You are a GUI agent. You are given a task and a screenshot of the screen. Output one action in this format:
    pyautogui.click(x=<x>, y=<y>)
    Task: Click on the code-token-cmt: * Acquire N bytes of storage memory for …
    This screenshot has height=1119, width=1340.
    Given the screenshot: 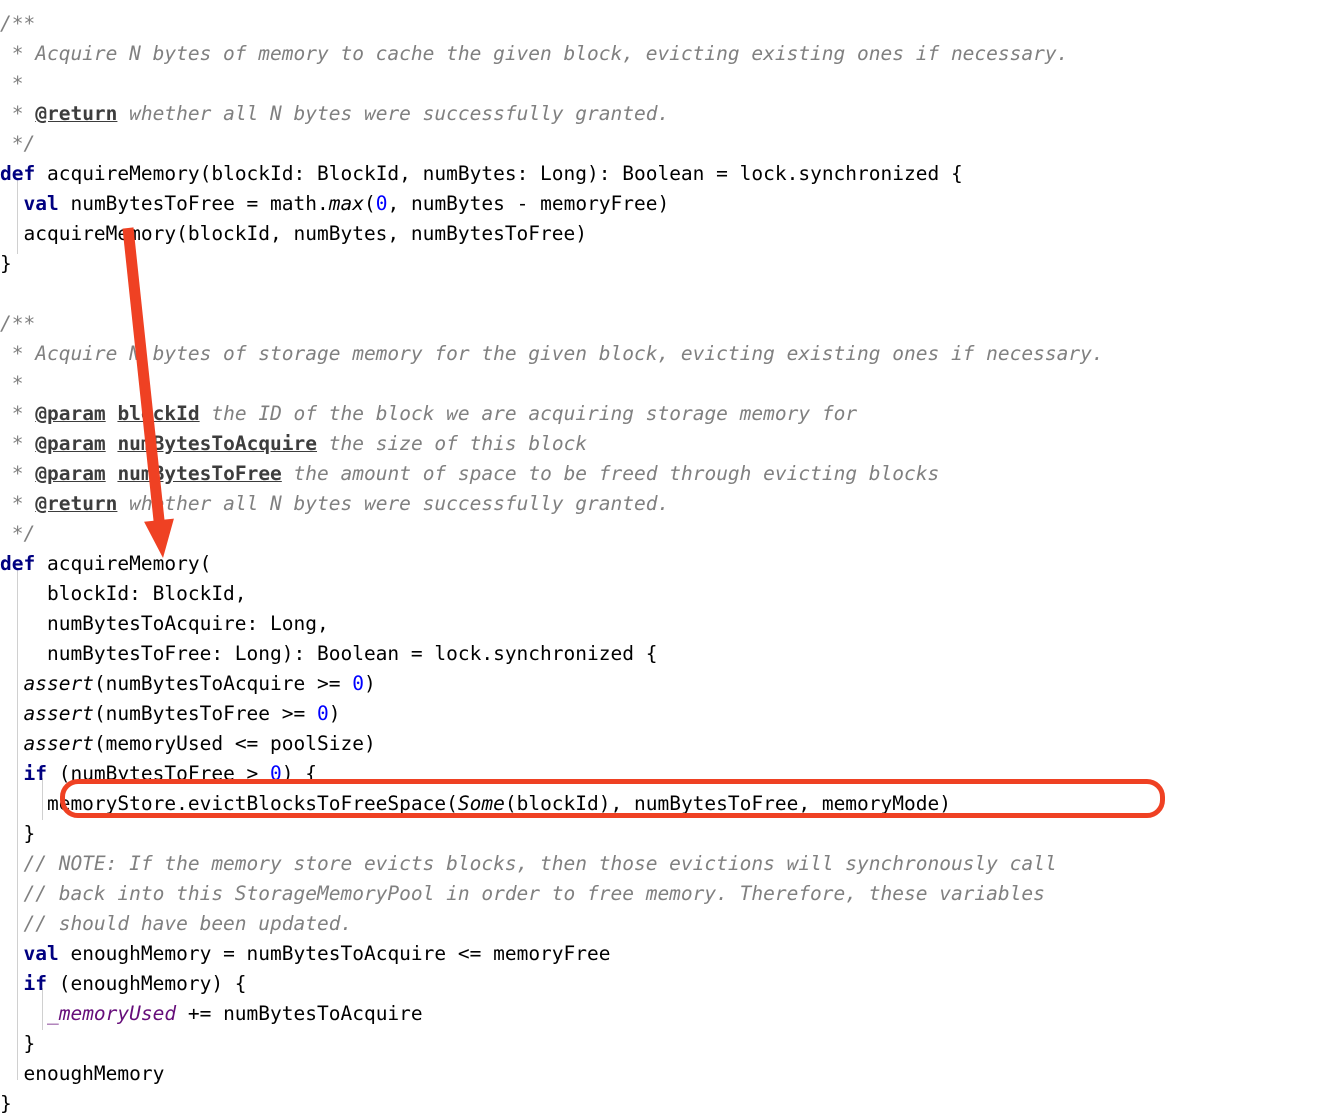 What is the action you would take?
    pyautogui.click(x=552, y=353)
    